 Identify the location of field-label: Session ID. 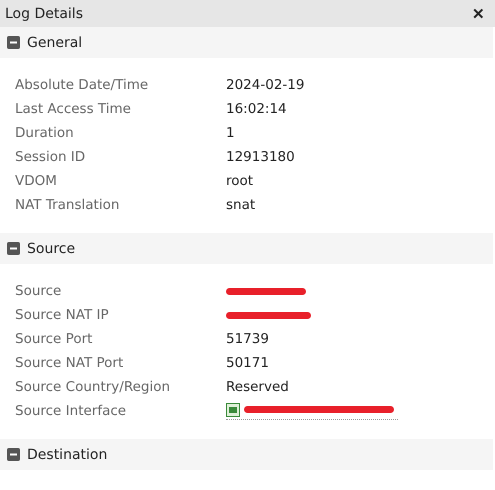
(50, 157).